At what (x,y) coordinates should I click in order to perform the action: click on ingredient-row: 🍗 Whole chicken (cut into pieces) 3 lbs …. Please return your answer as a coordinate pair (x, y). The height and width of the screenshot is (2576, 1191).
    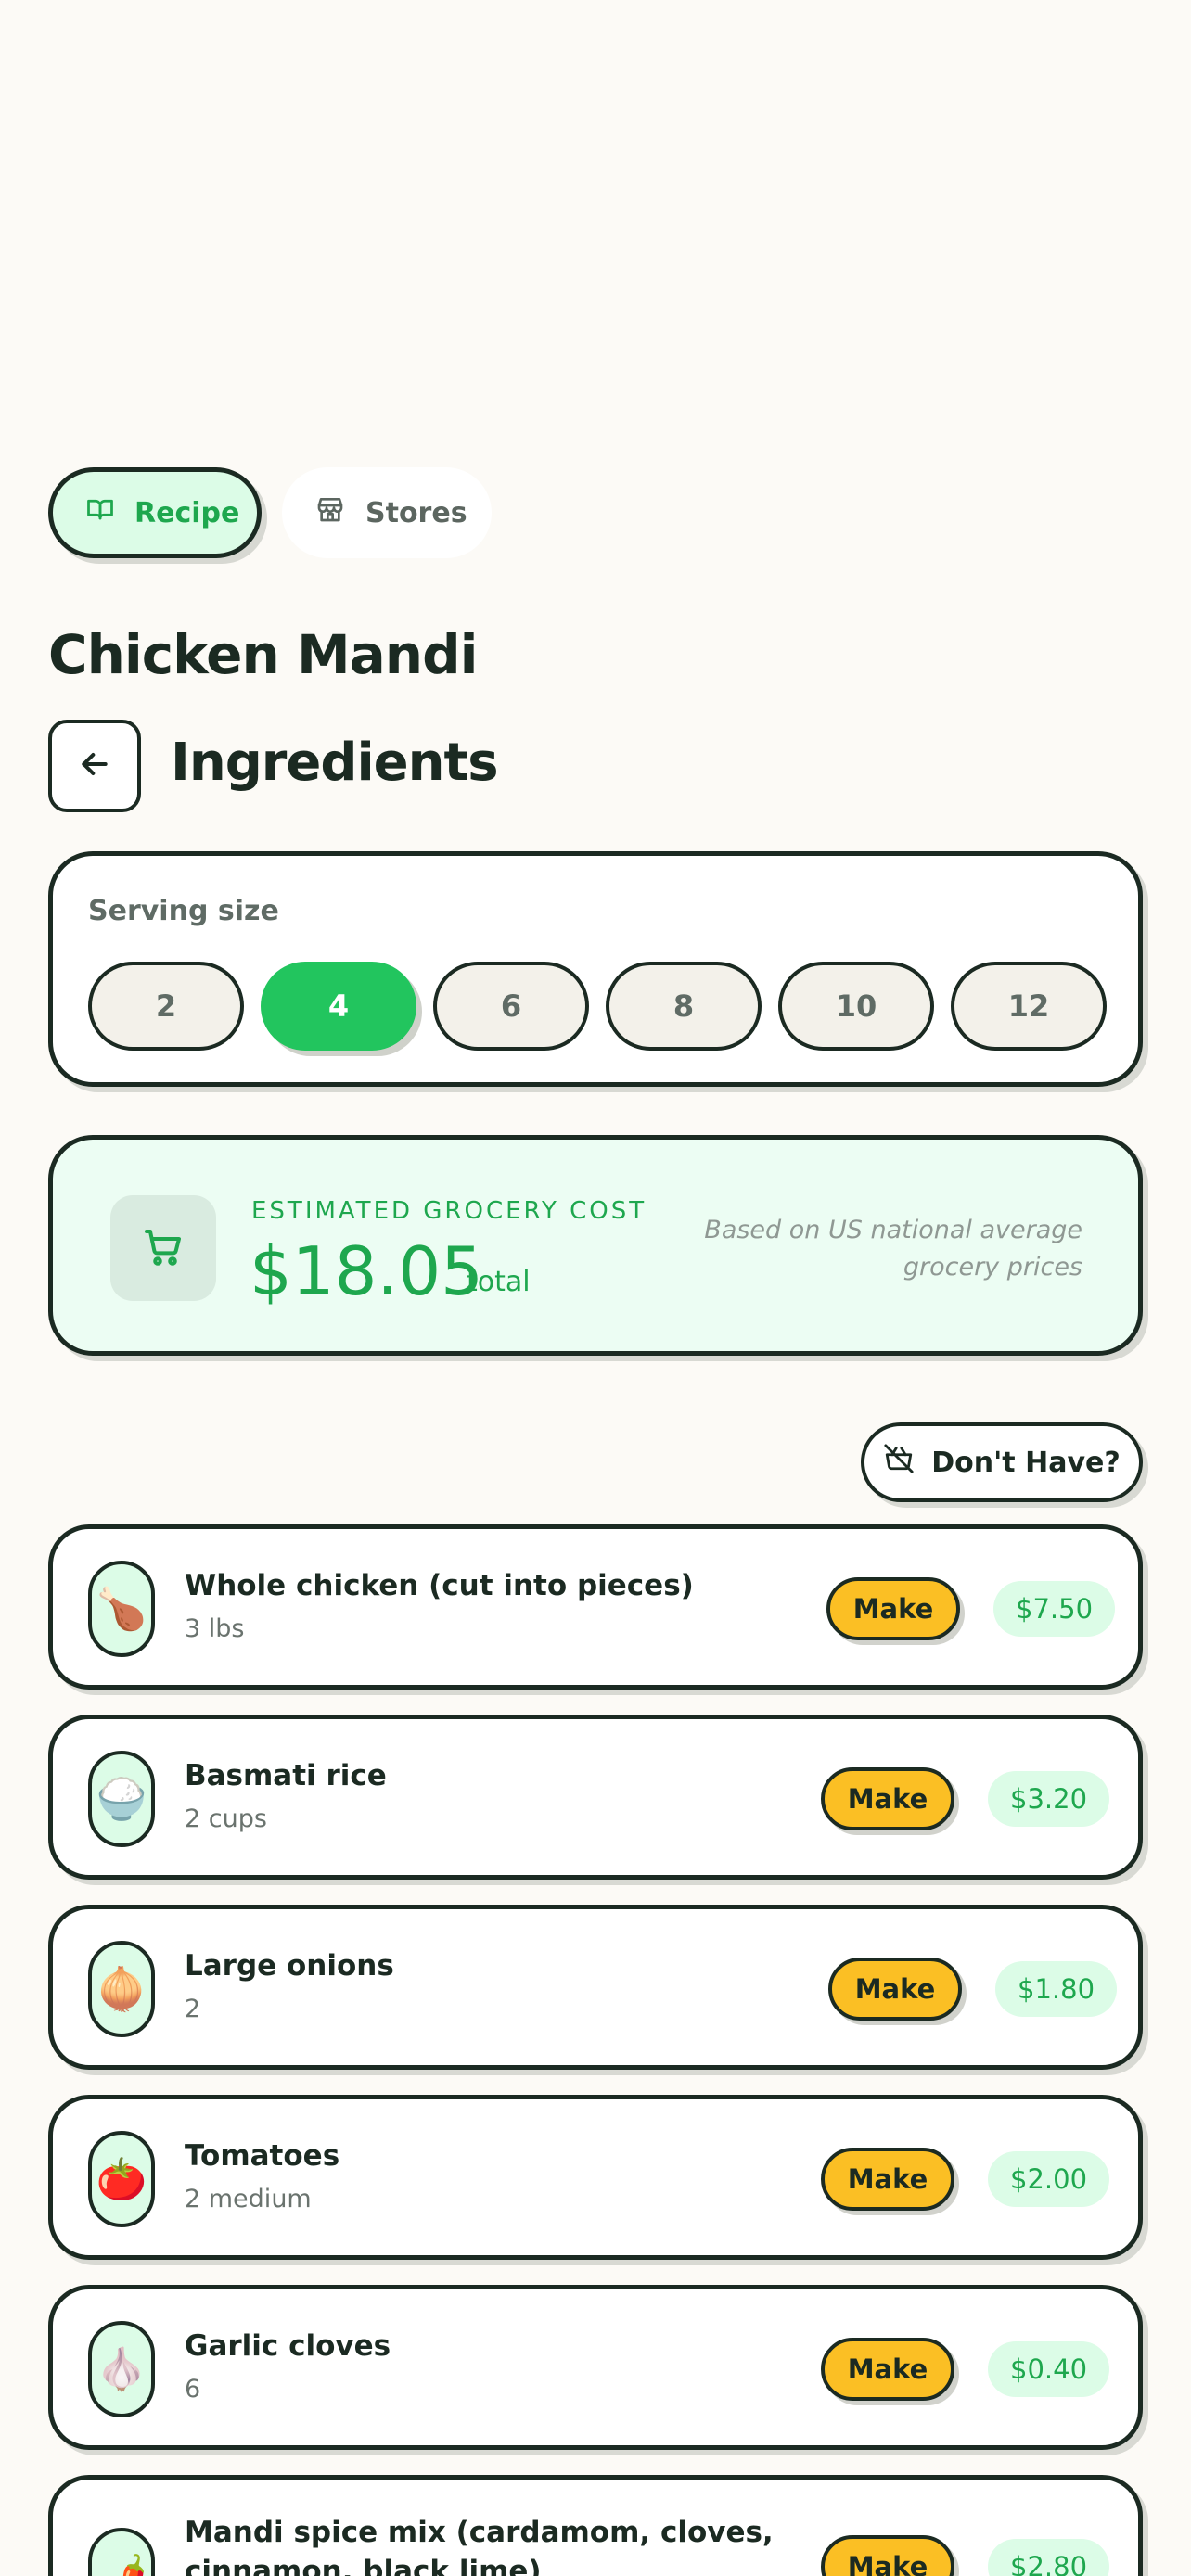
    Looking at the image, I should click on (595, 1607).